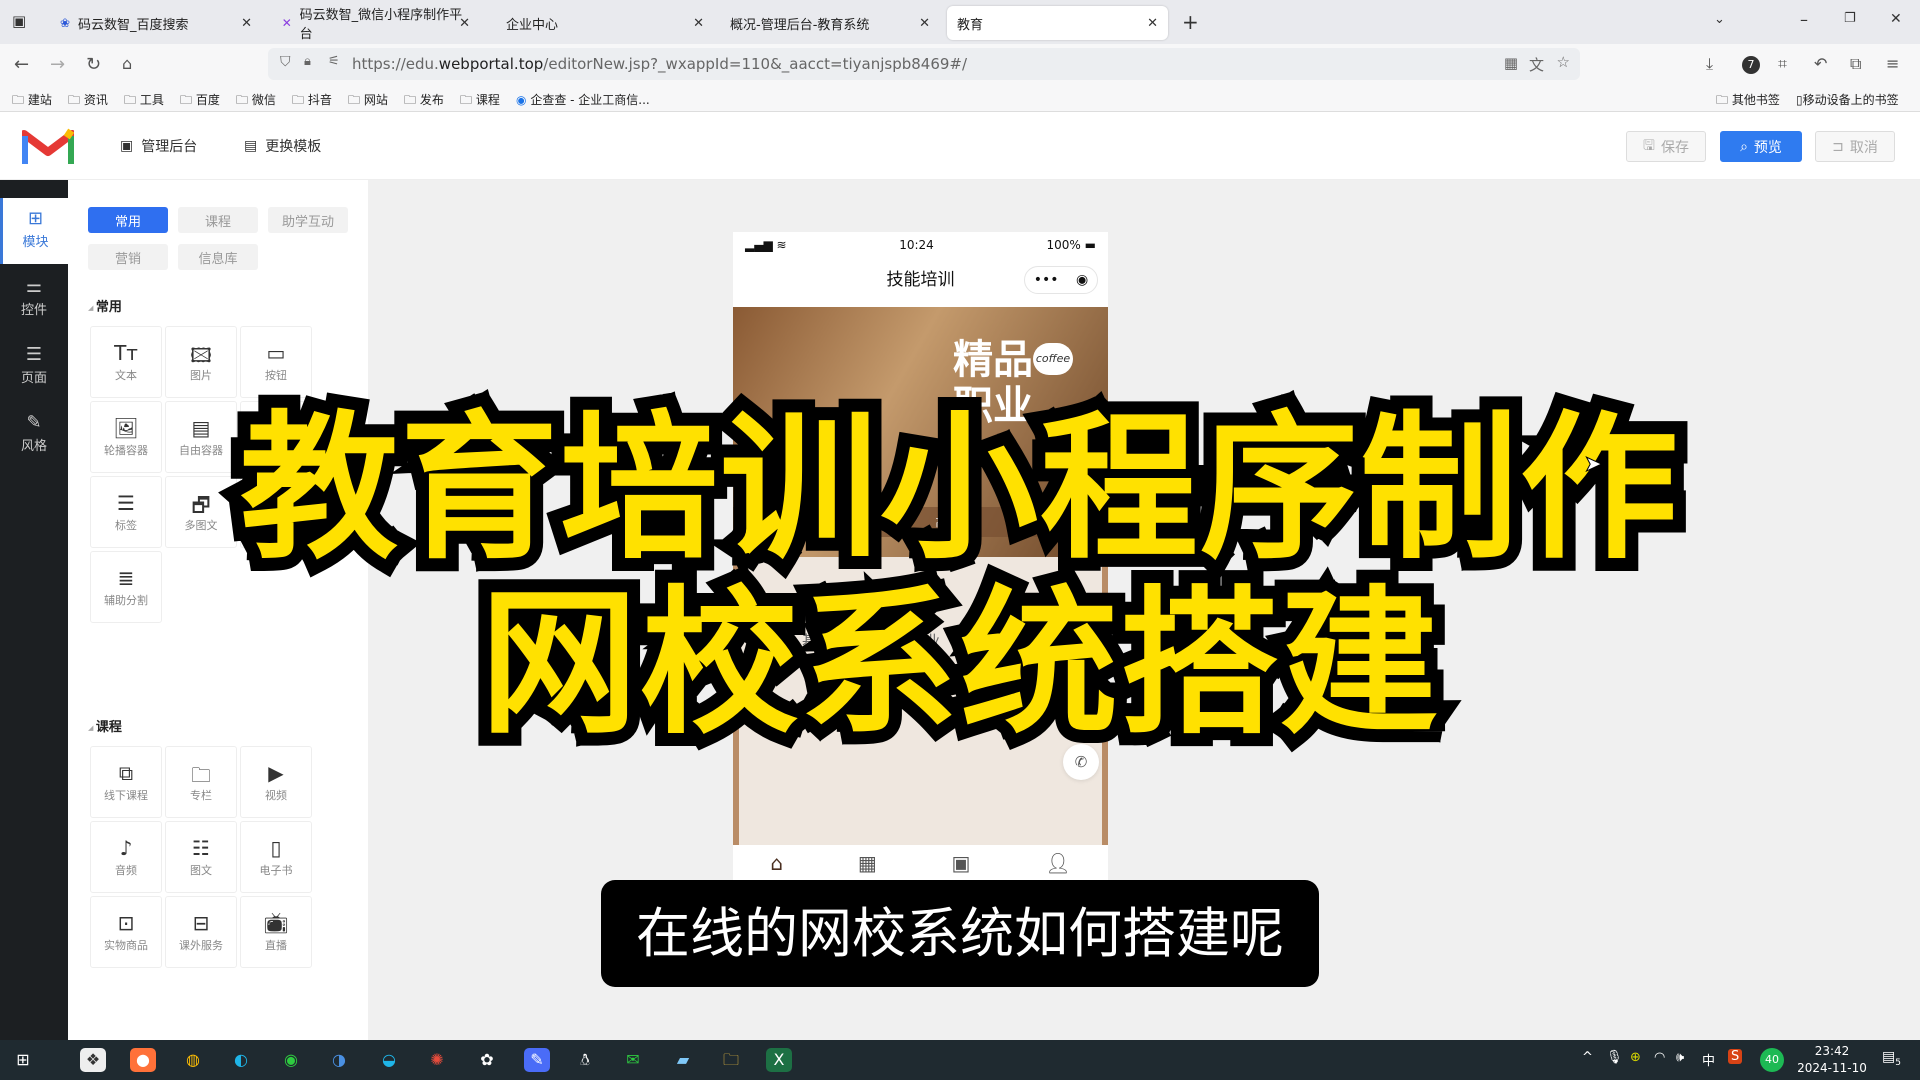 This screenshot has height=1080, width=1920. I want to click on tab-list-icon: ▣, so click(19, 21).